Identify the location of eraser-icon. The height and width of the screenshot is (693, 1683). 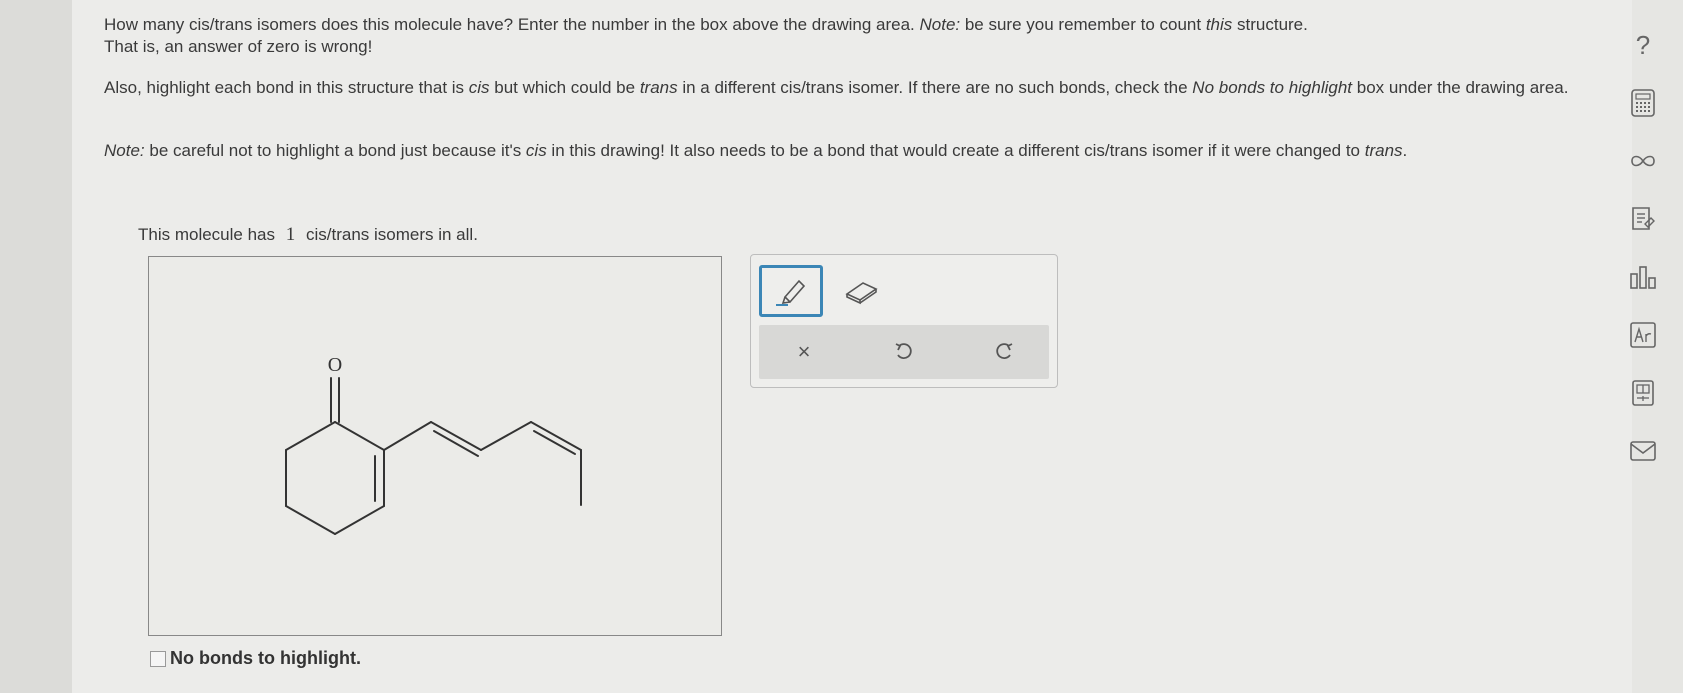
(861, 293).